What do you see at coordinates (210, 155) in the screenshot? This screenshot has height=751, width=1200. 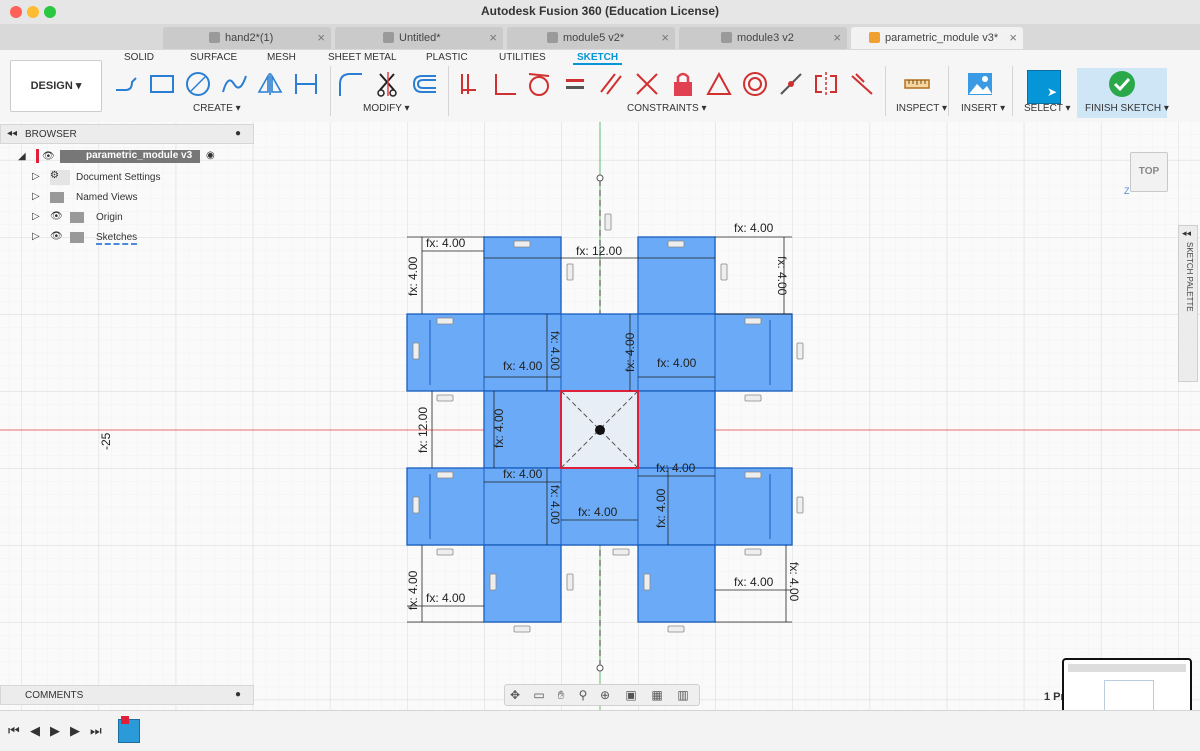 I see `activate-radio-icon: ◉` at bounding box center [210, 155].